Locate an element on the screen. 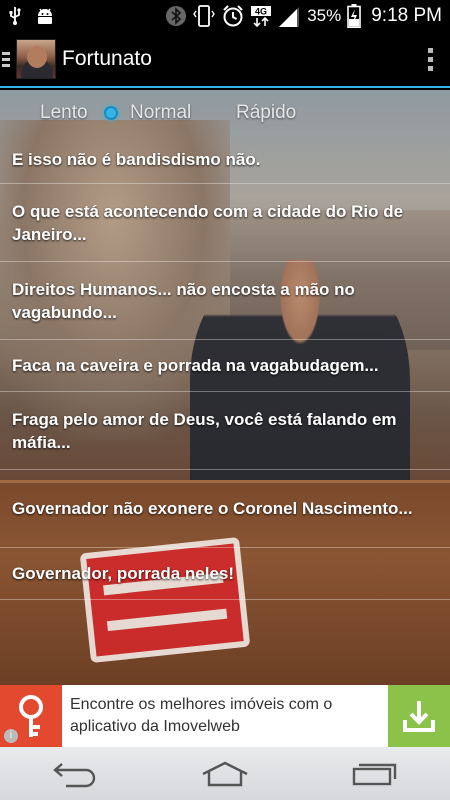 This screenshot has width=450, height=800. speed-option-normal: Normal is located at coordinates (147, 113).